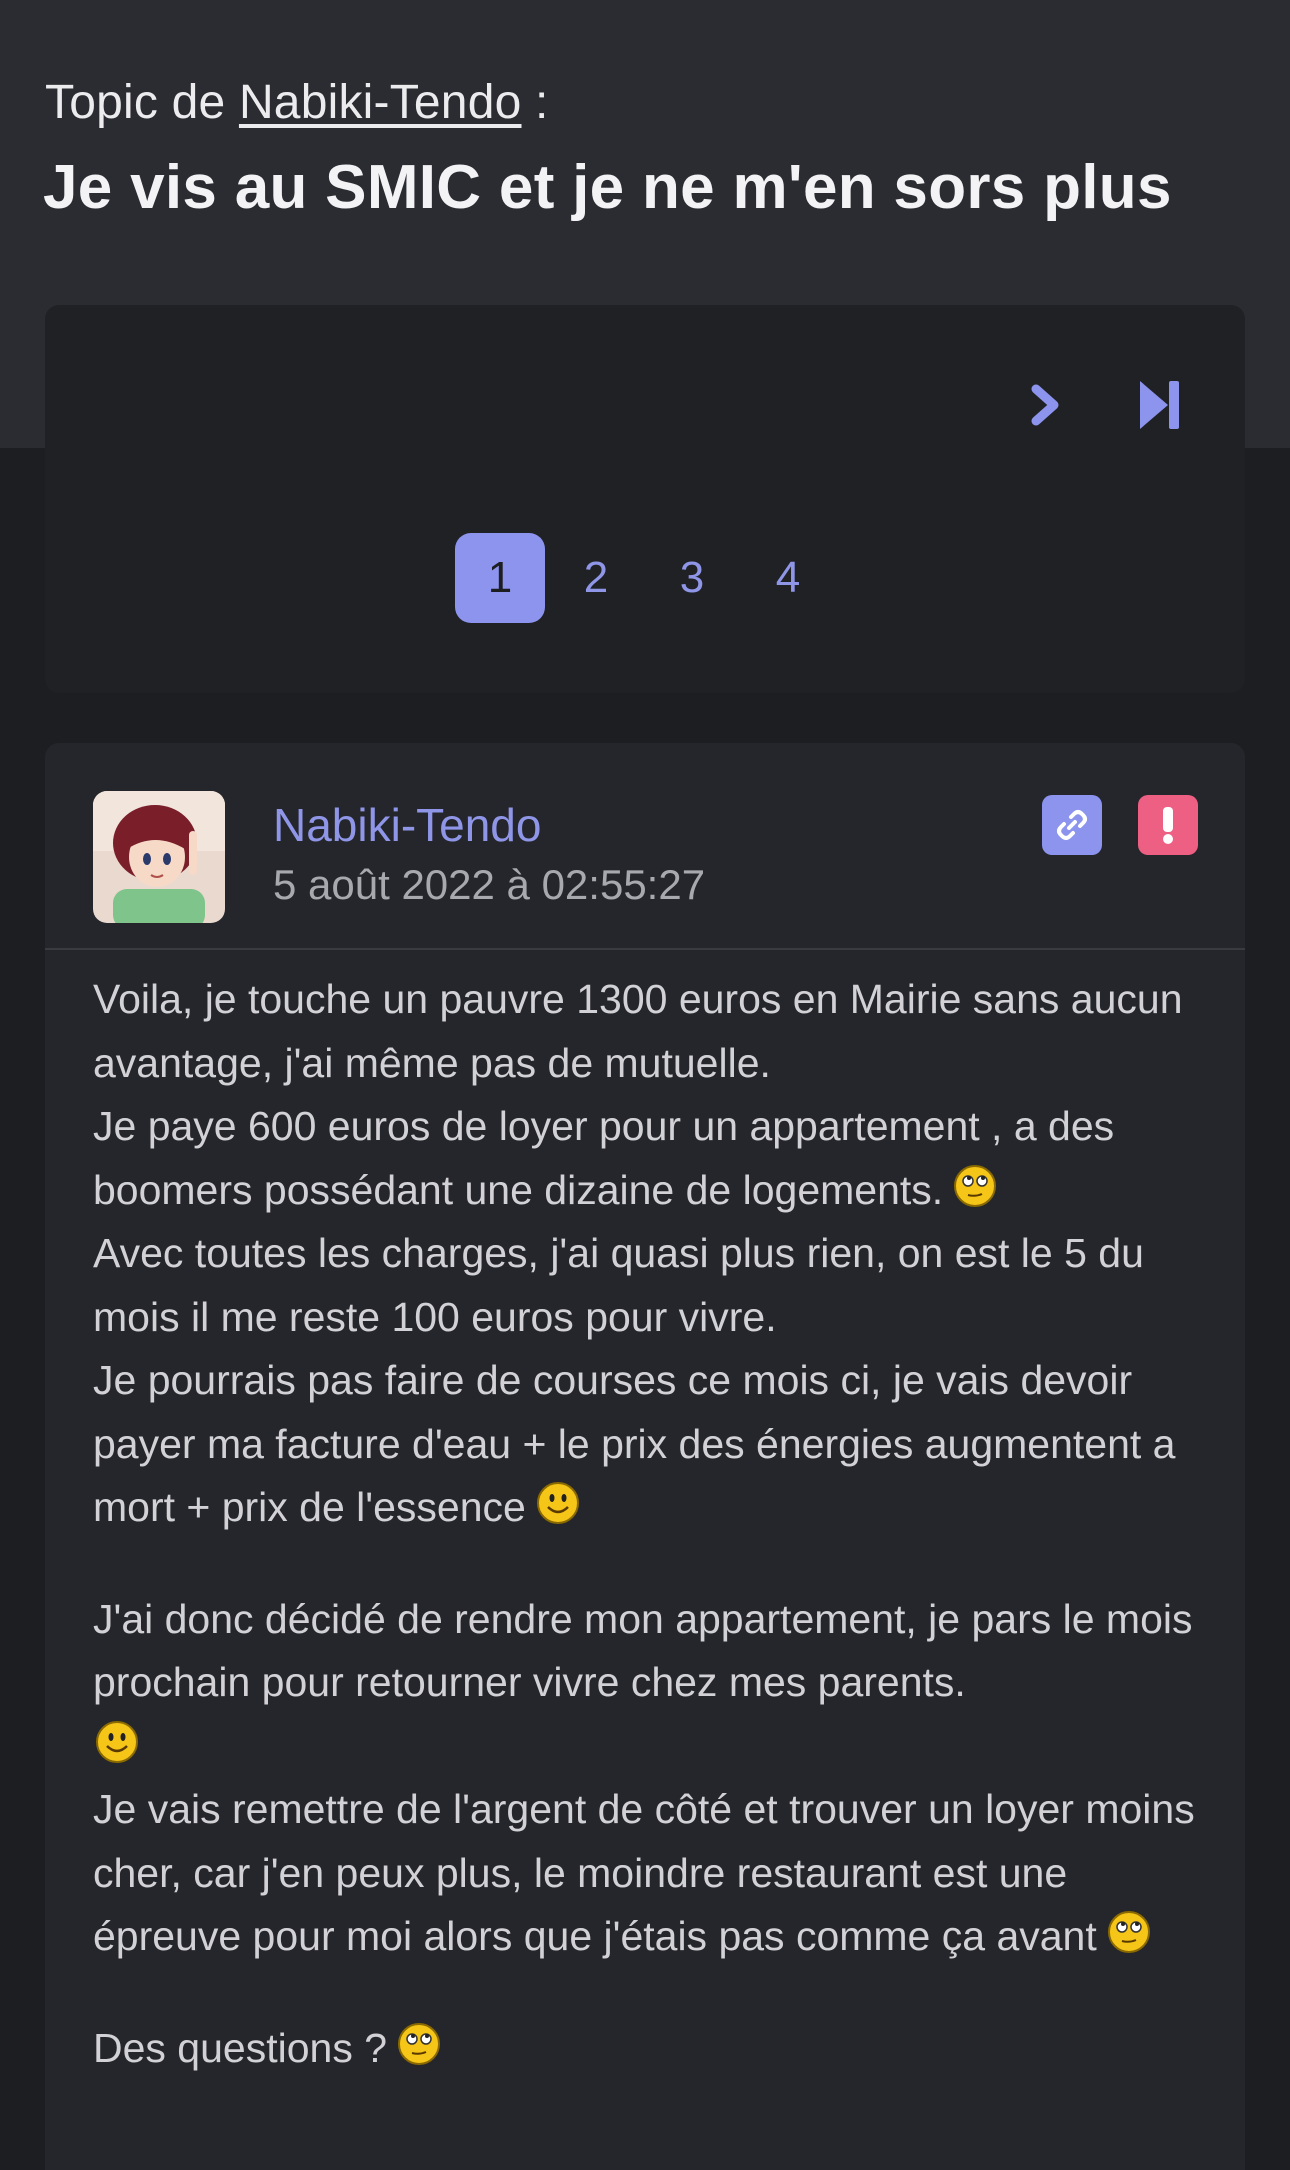  I want to click on topic-prefix: Topic de, so click(135, 102).